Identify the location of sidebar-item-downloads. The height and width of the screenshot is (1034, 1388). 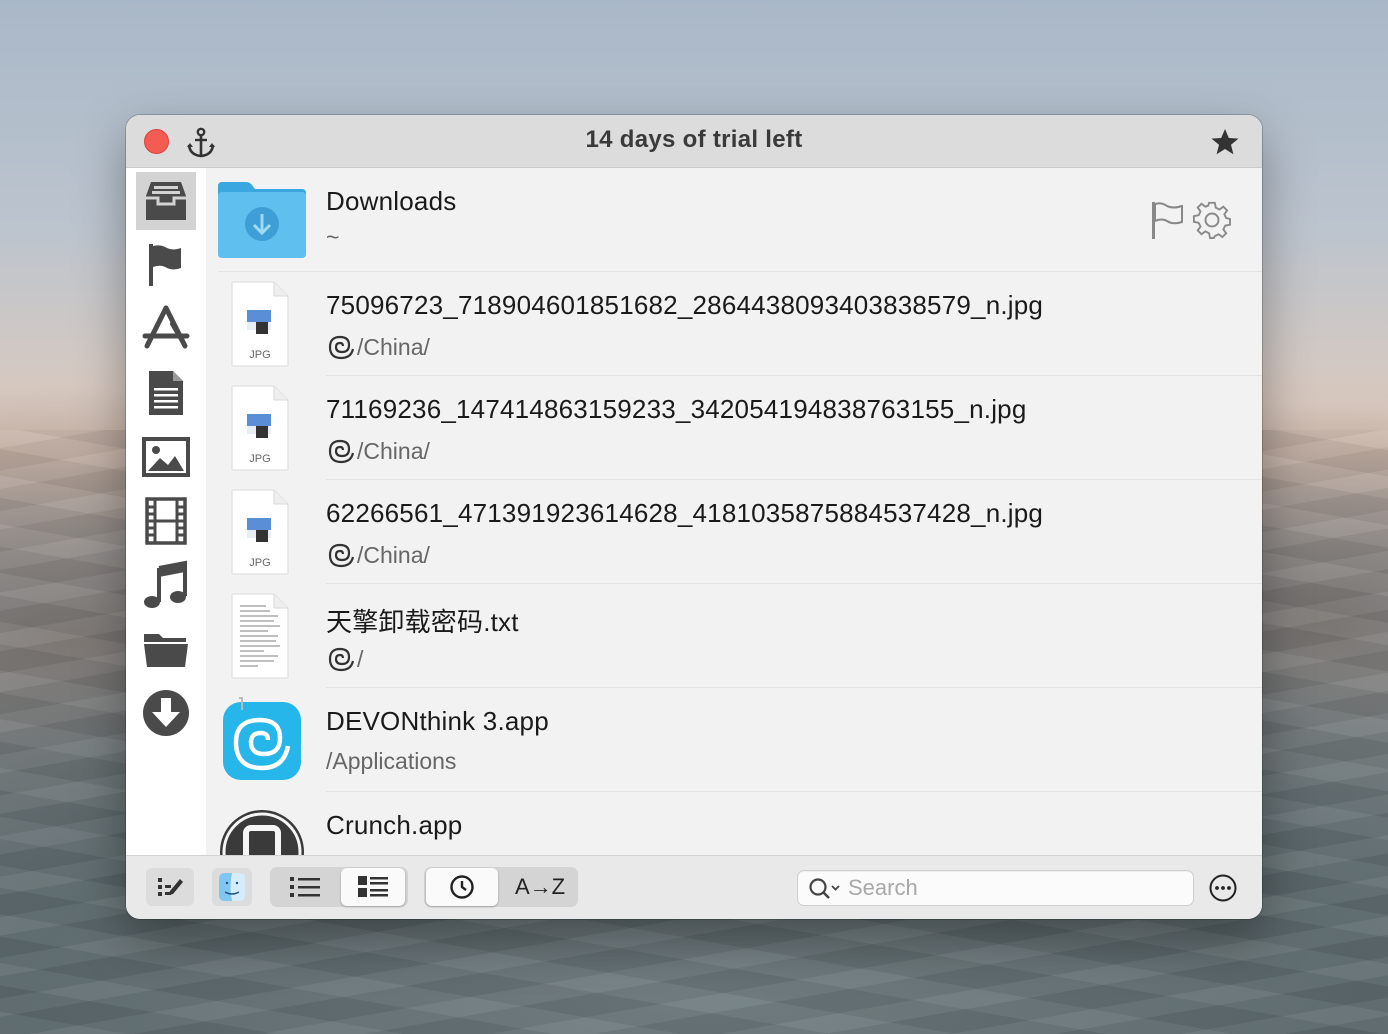
(166, 713).